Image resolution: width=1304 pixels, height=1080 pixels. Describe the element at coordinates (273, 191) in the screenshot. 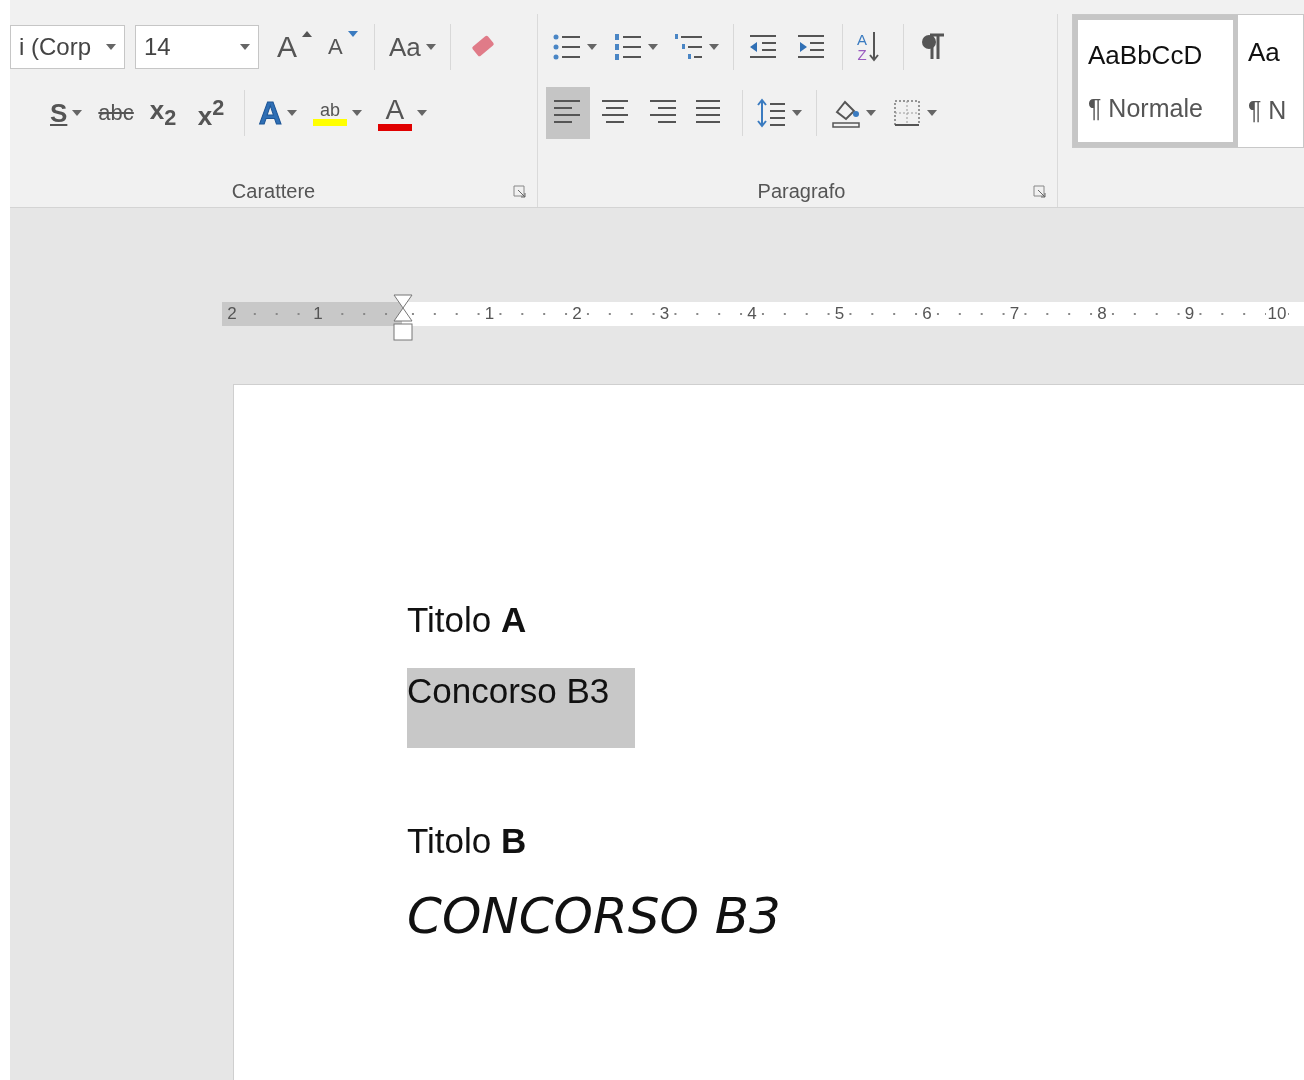

I see `group-label: Carattere` at that location.